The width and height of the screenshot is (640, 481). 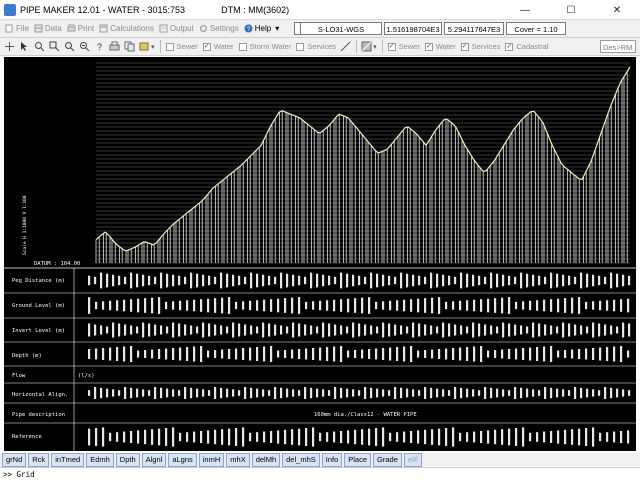 What do you see at coordinates (169, 46) in the screenshot?
I see `sewer-checkbox` at bounding box center [169, 46].